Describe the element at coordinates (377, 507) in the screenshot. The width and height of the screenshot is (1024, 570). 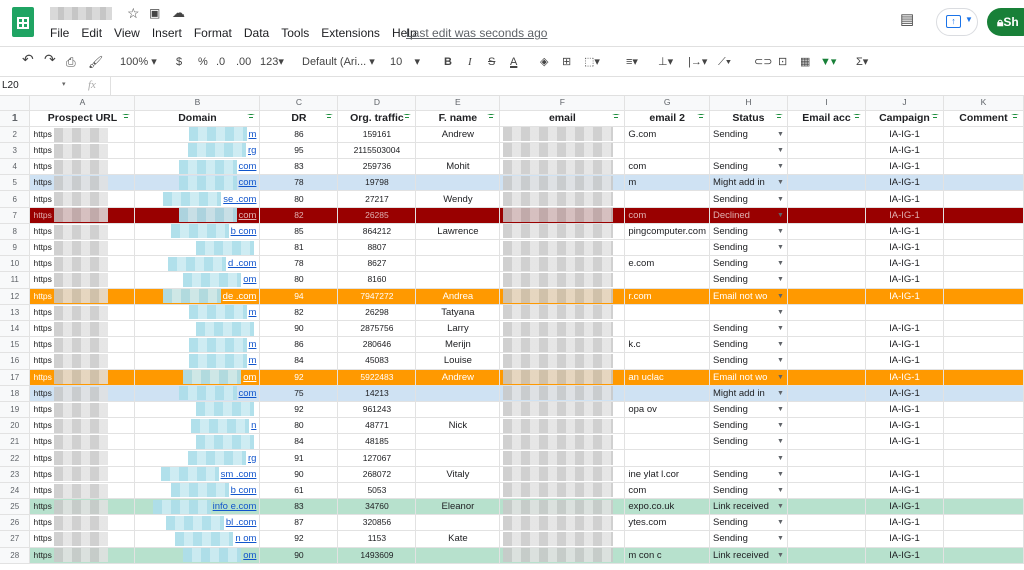
I see `traffic-cell: 34760` at that location.